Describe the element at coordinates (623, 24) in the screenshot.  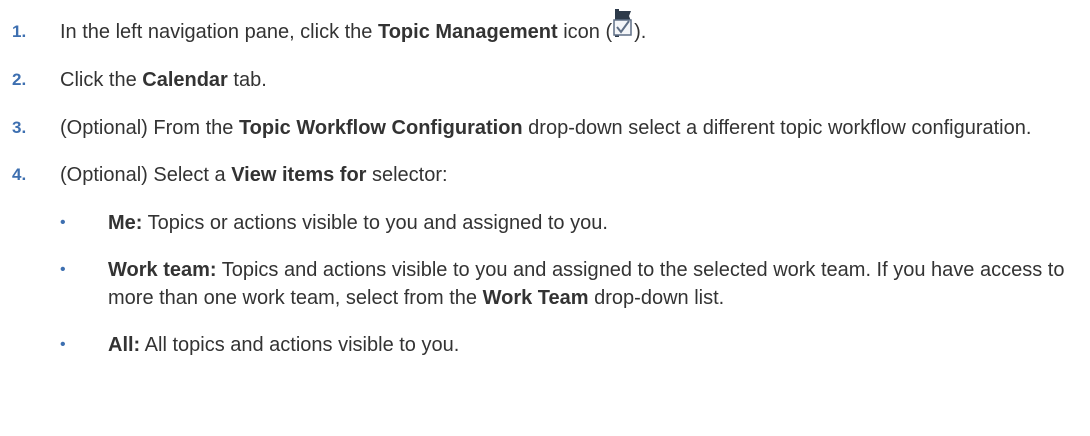
I see `topic-management-icon` at that location.